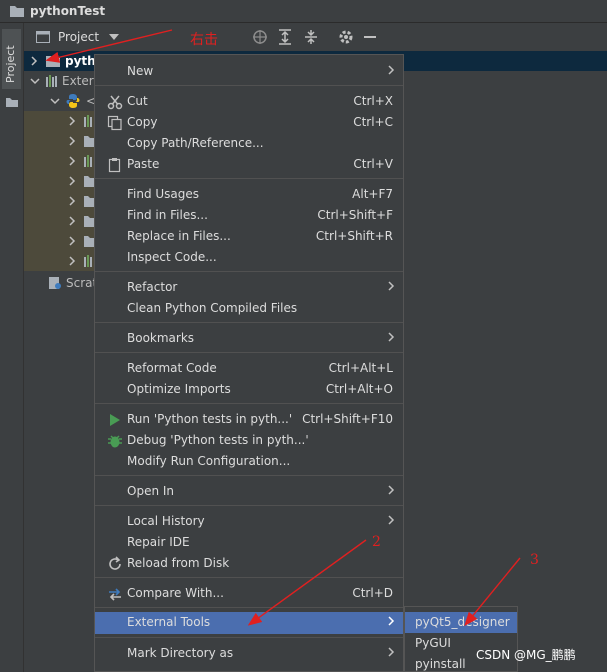 The width and height of the screenshot is (607, 672). Describe the element at coordinates (204, 40) in the screenshot. I see `annotation-right-click: 右击` at that location.